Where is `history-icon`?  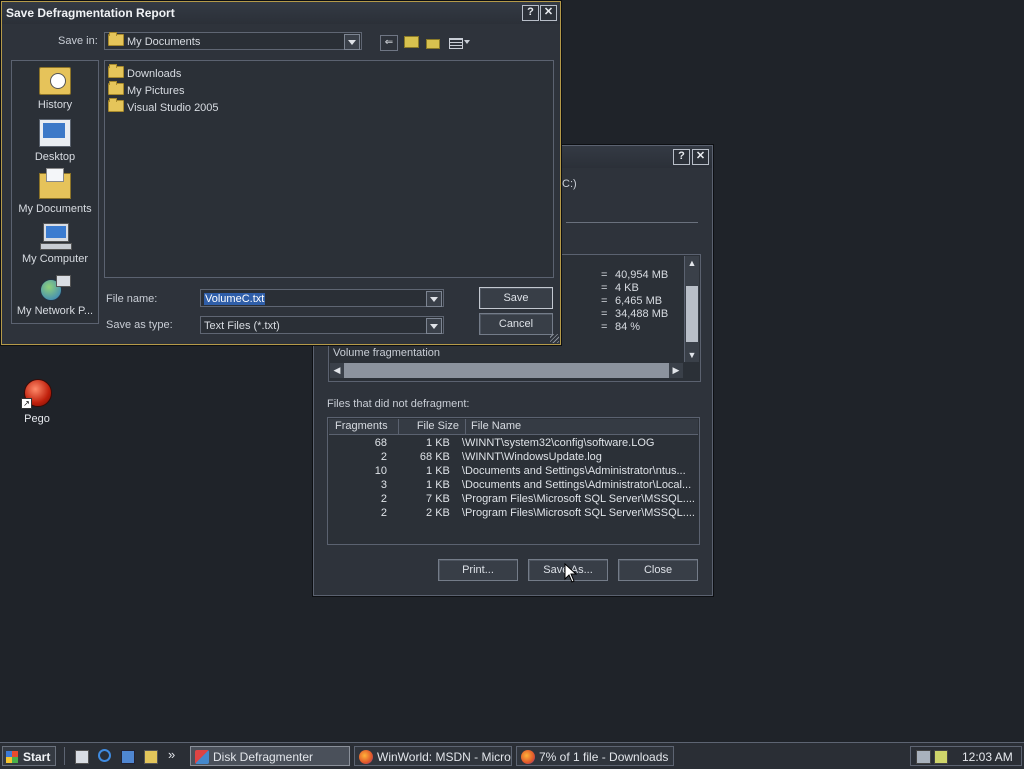 history-icon is located at coordinates (55, 81).